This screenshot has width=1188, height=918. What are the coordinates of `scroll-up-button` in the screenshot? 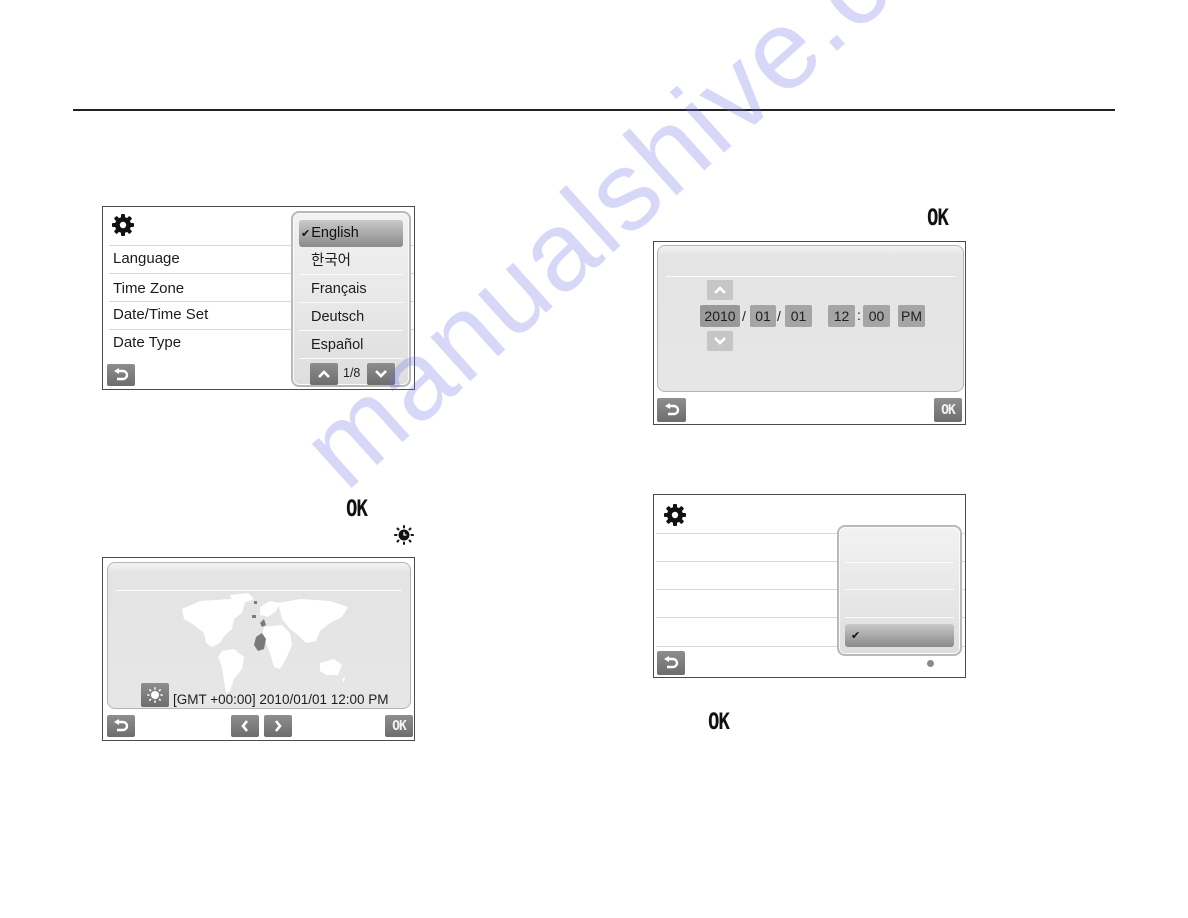 It's located at (324, 374).